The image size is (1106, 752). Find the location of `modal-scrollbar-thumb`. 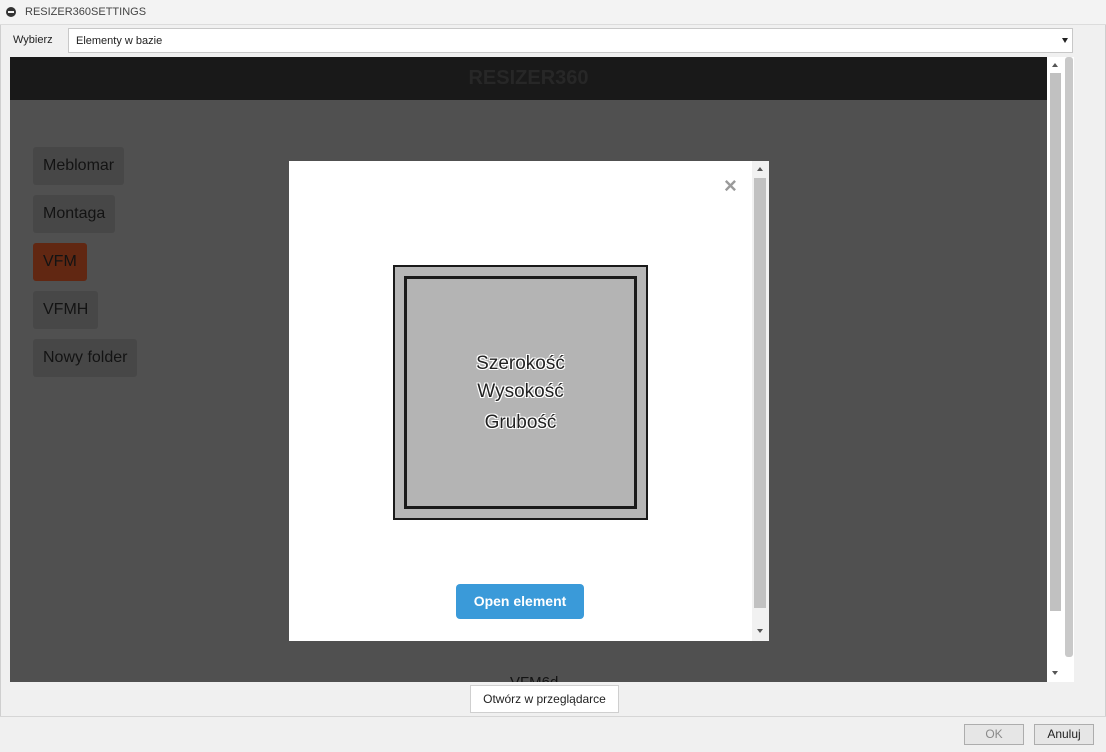

modal-scrollbar-thumb is located at coordinates (760, 393).